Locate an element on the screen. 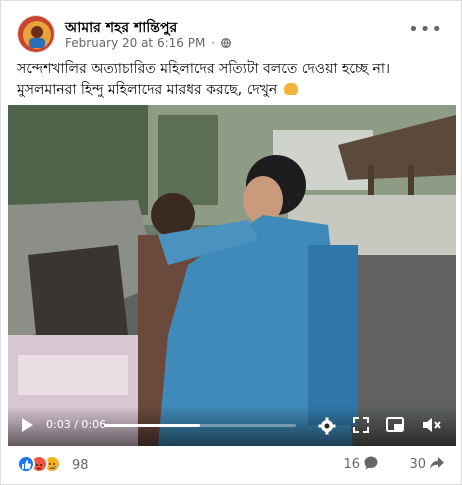  share-count: 30 is located at coordinates (417, 464).